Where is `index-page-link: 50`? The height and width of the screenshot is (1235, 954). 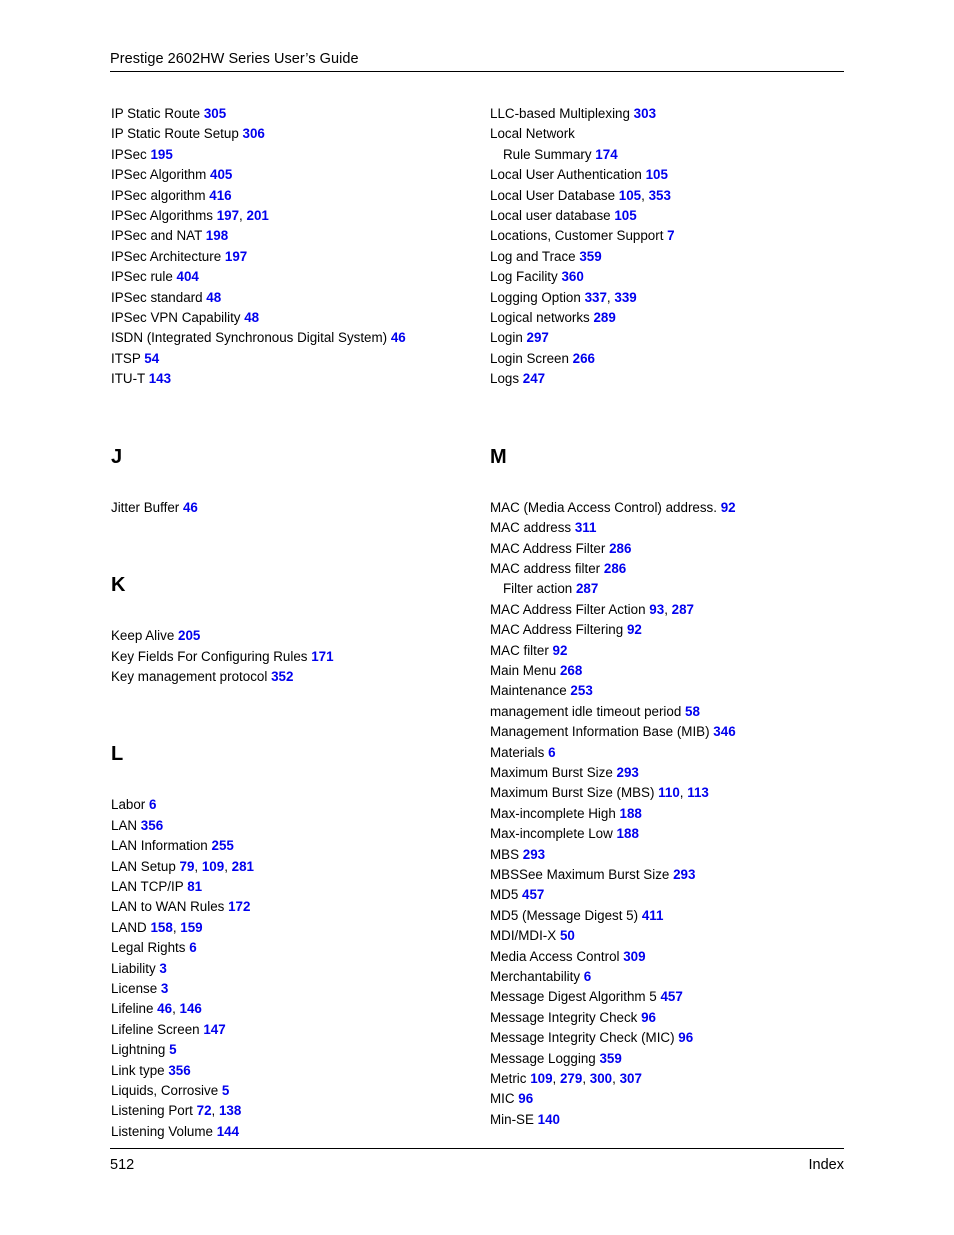
index-page-link: 50 is located at coordinates (567, 935).